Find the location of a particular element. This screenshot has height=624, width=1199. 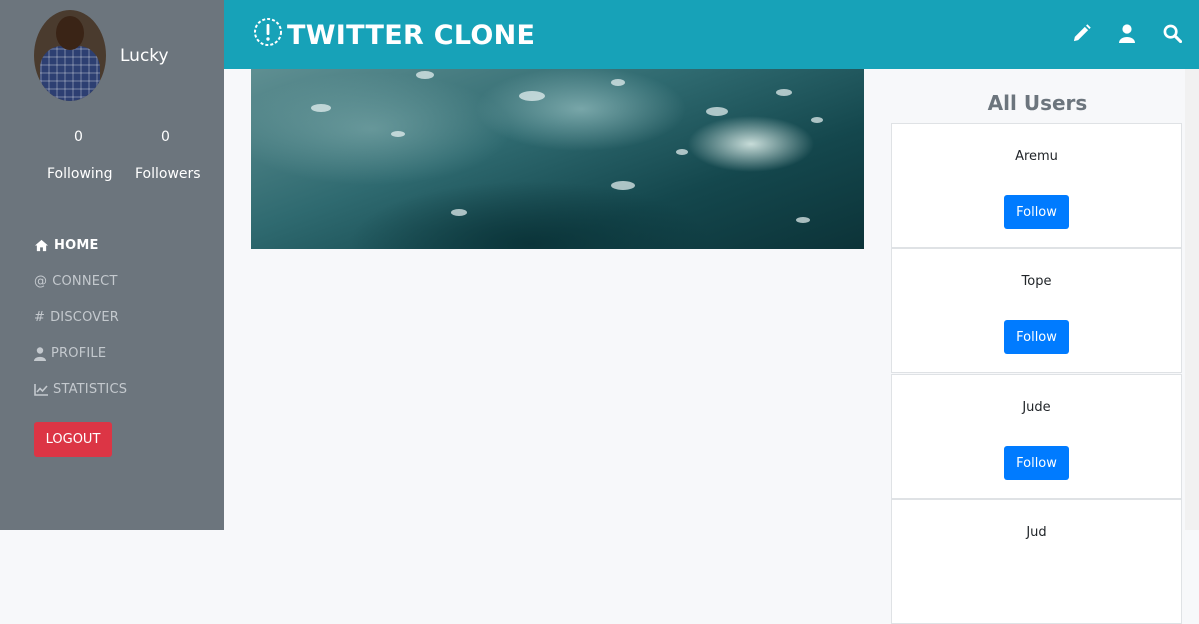

nav-connect: @ CONNECT is located at coordinates (76, 281).